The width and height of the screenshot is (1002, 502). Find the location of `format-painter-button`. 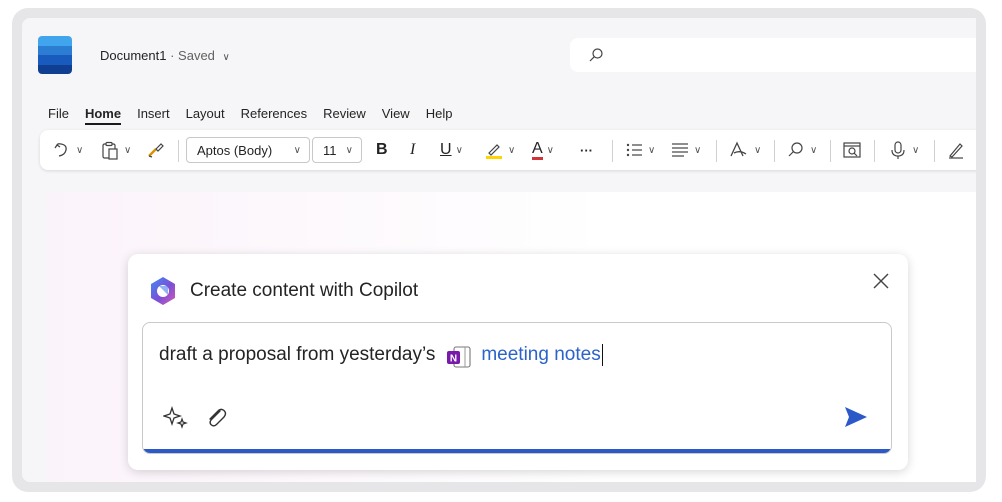

format-painter-button is located at coordinates (156, 150).